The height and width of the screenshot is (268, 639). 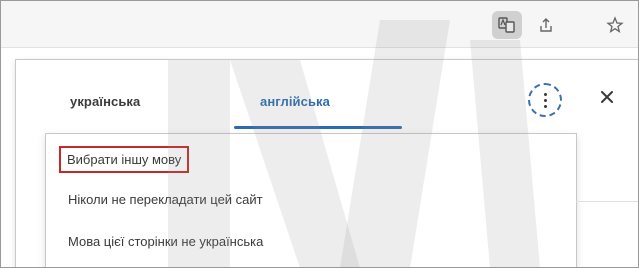 I want to click on close-button, so click(x=607, y=97).